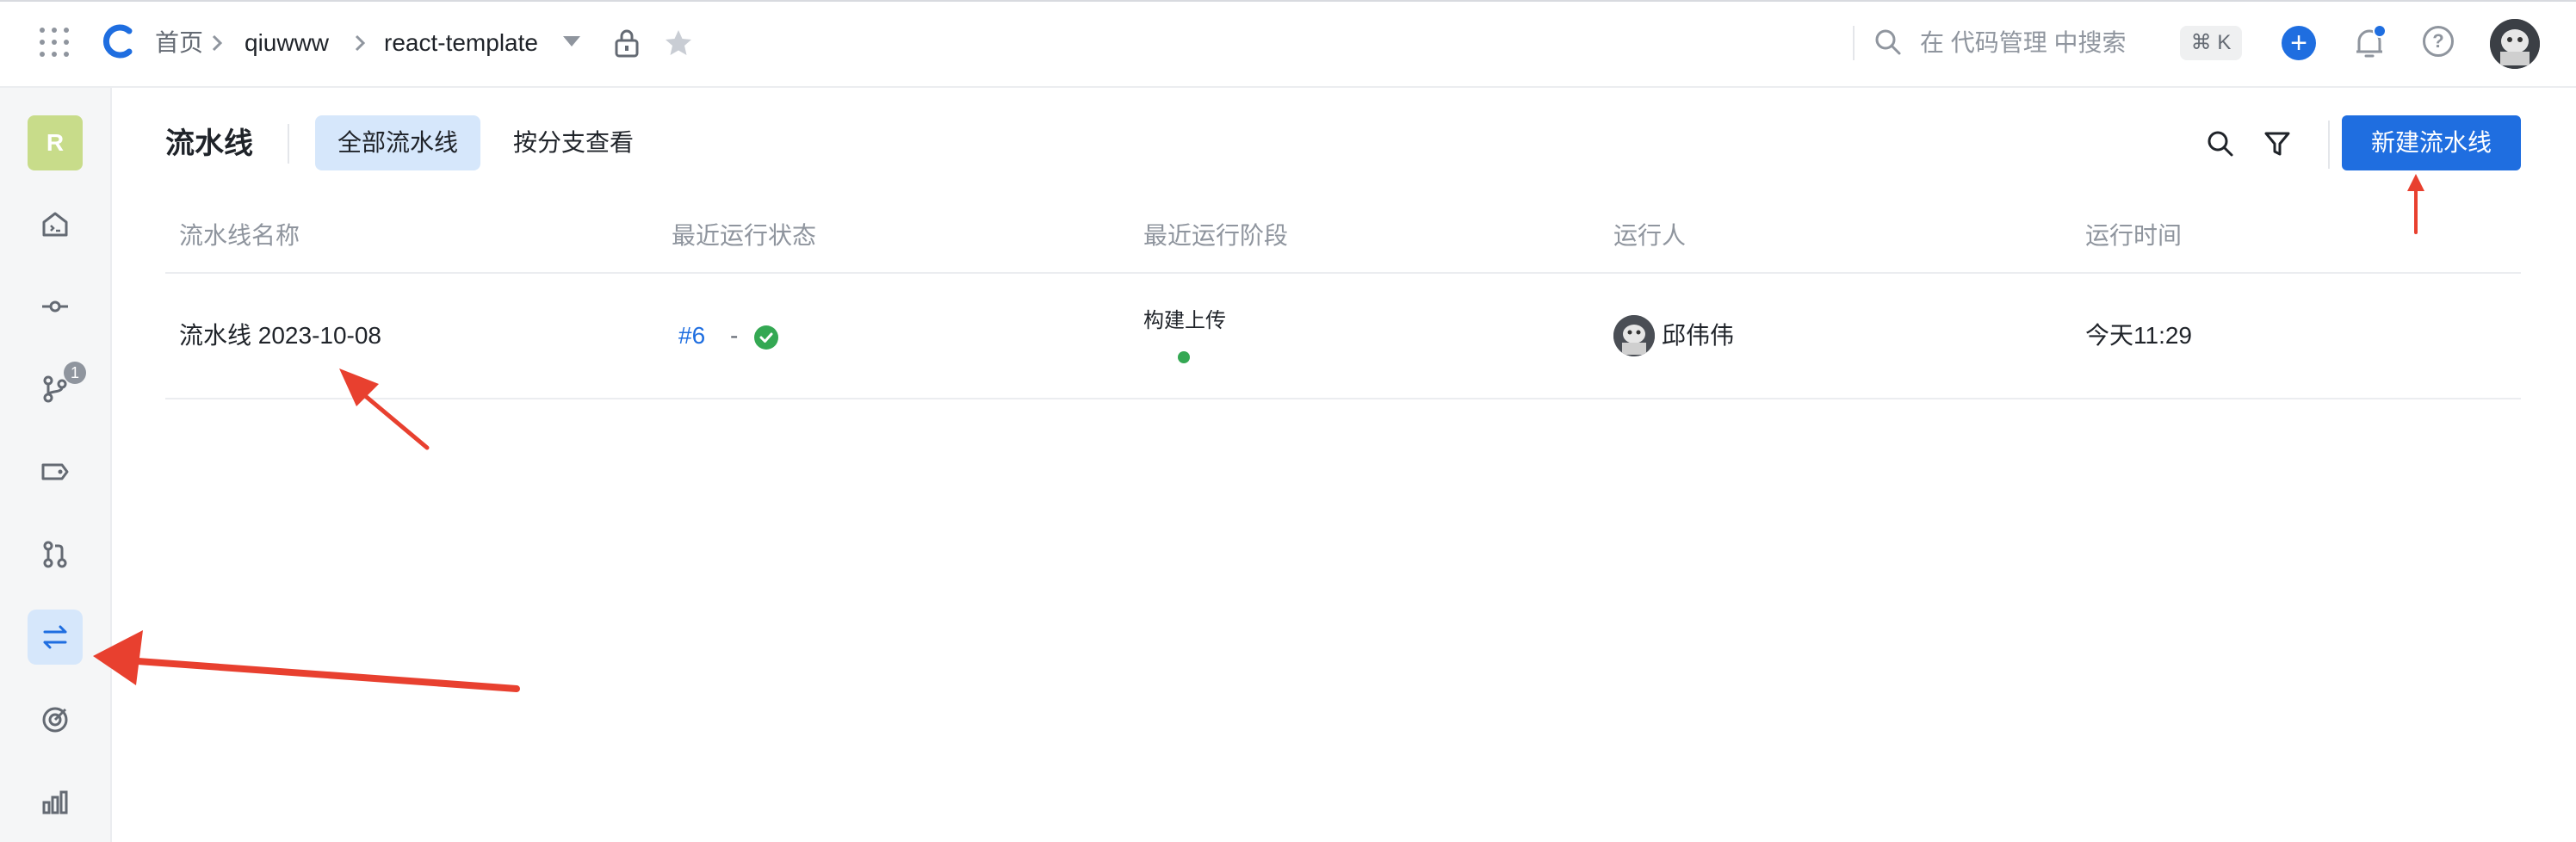  I want to click on target-icon, so click(55, 719).